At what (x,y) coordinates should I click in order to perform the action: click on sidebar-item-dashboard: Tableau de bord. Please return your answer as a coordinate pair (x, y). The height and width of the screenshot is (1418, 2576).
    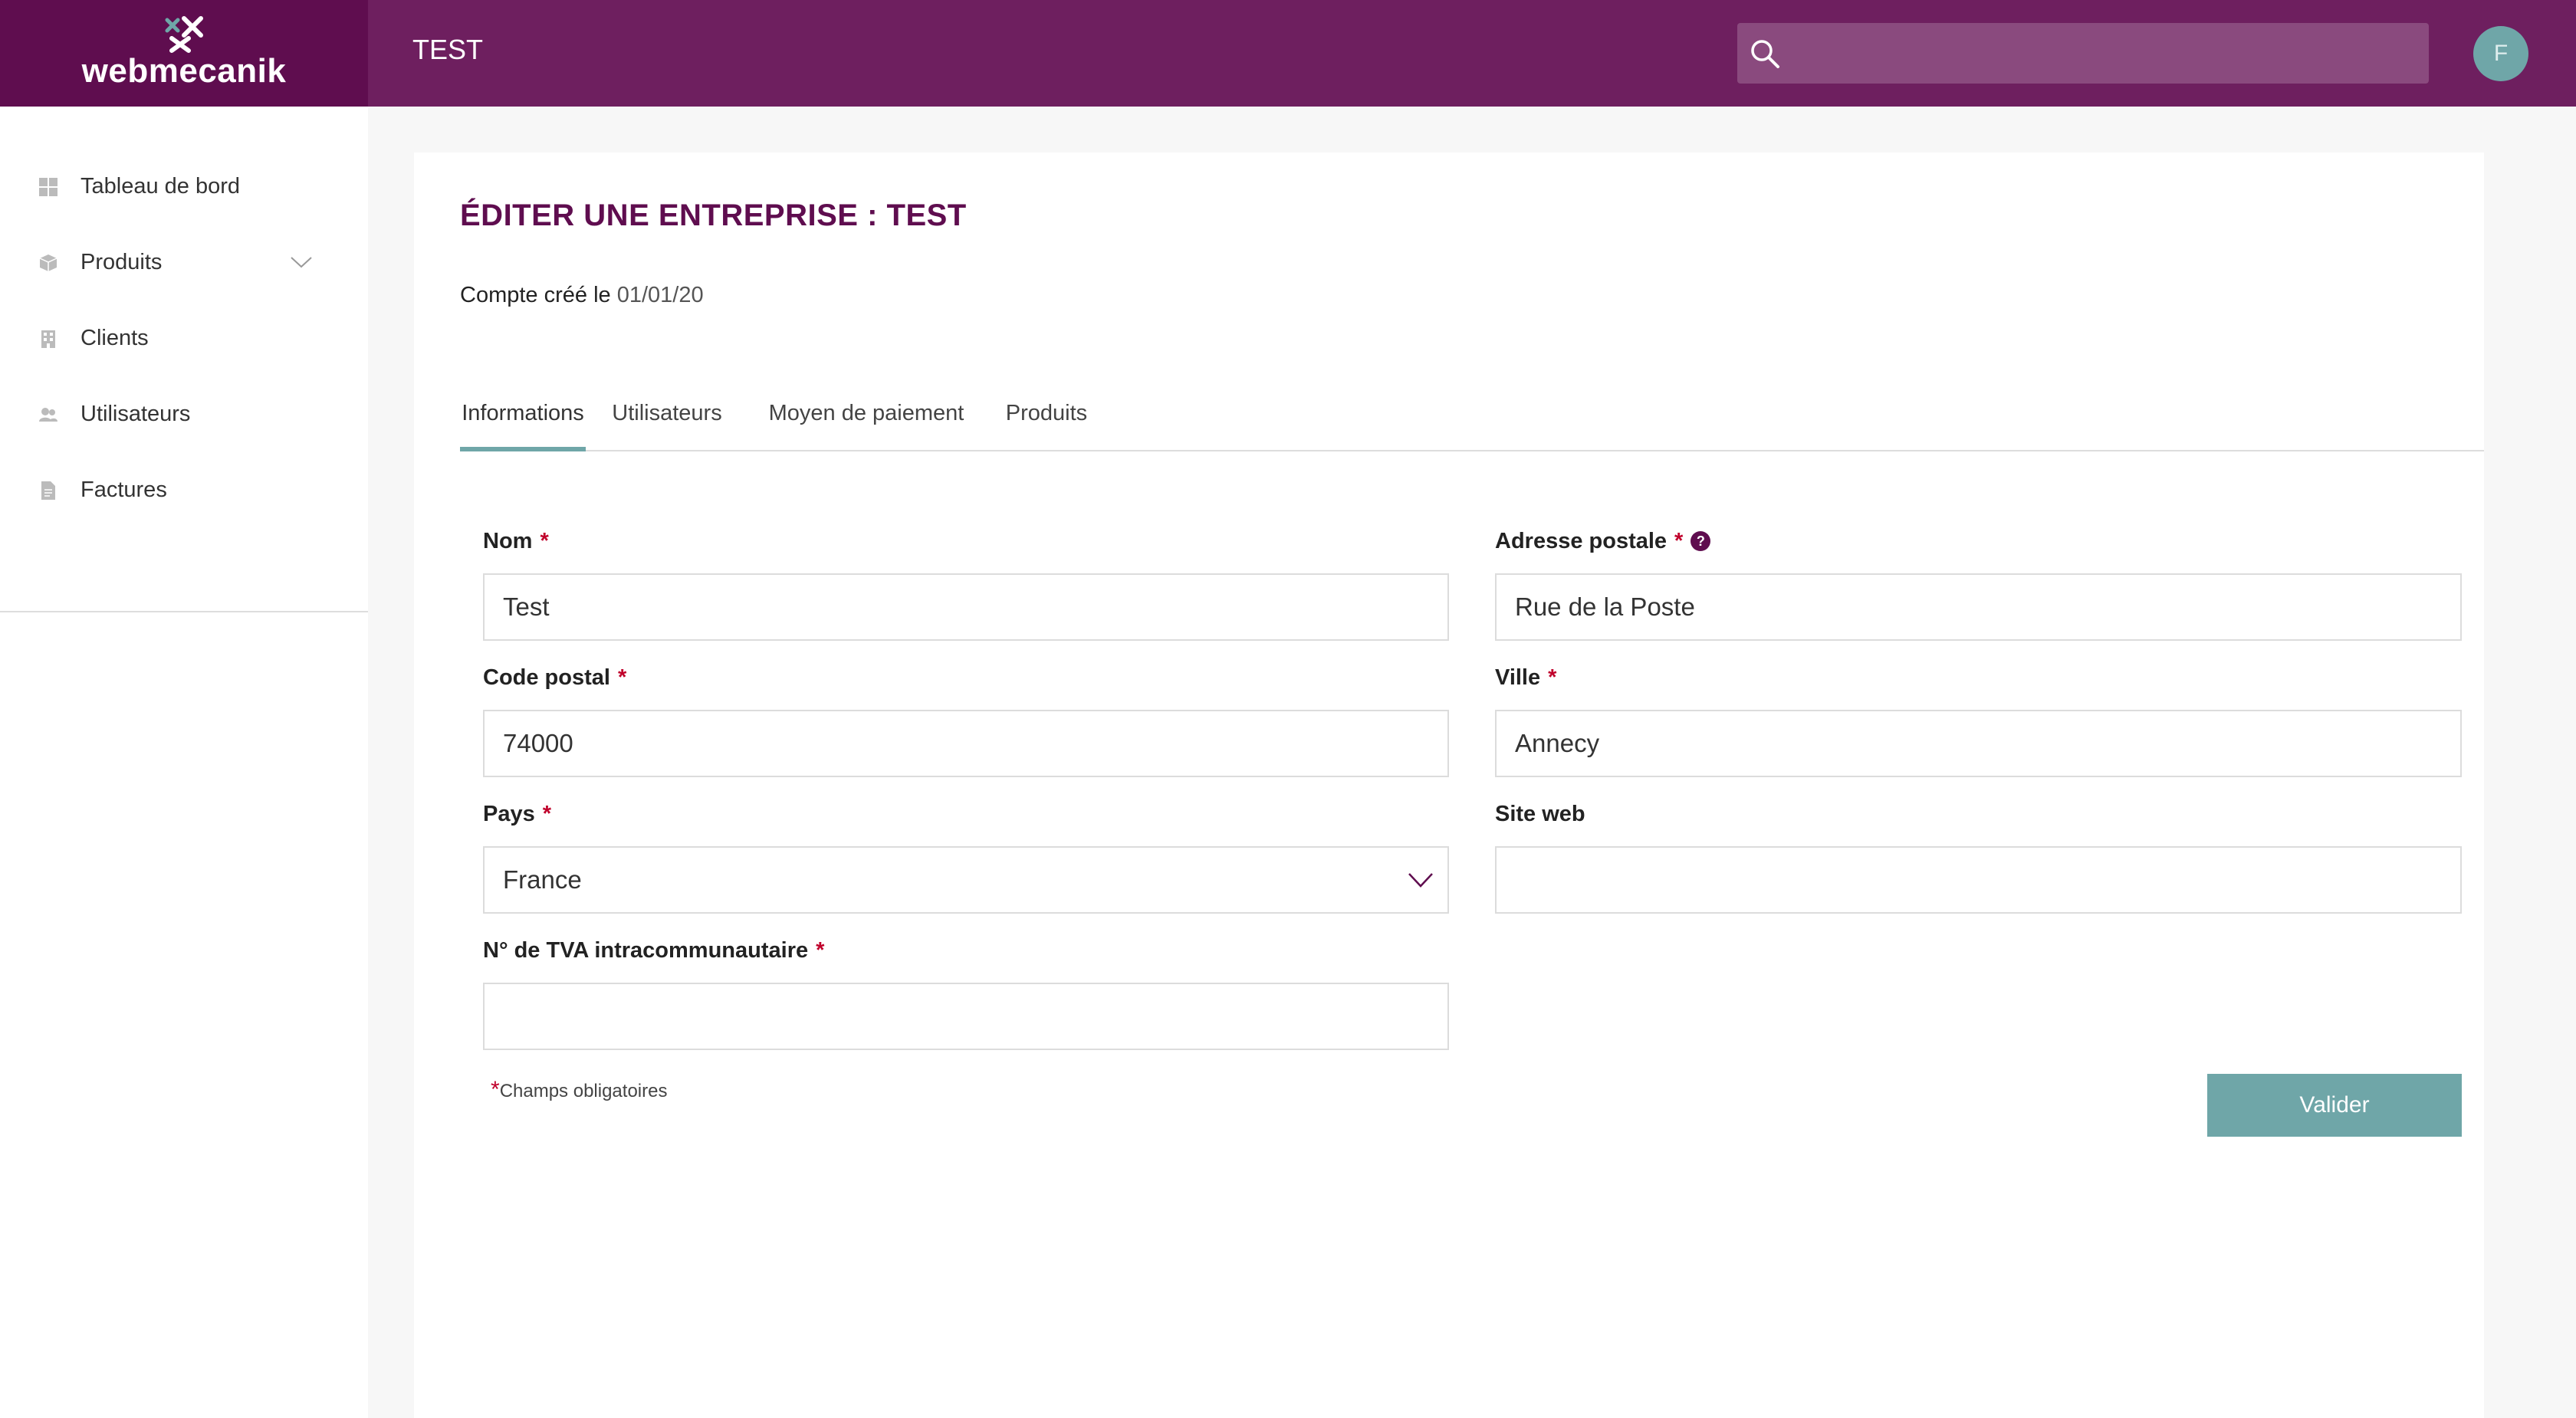
    Looking at the image, I should click on (184, 187).